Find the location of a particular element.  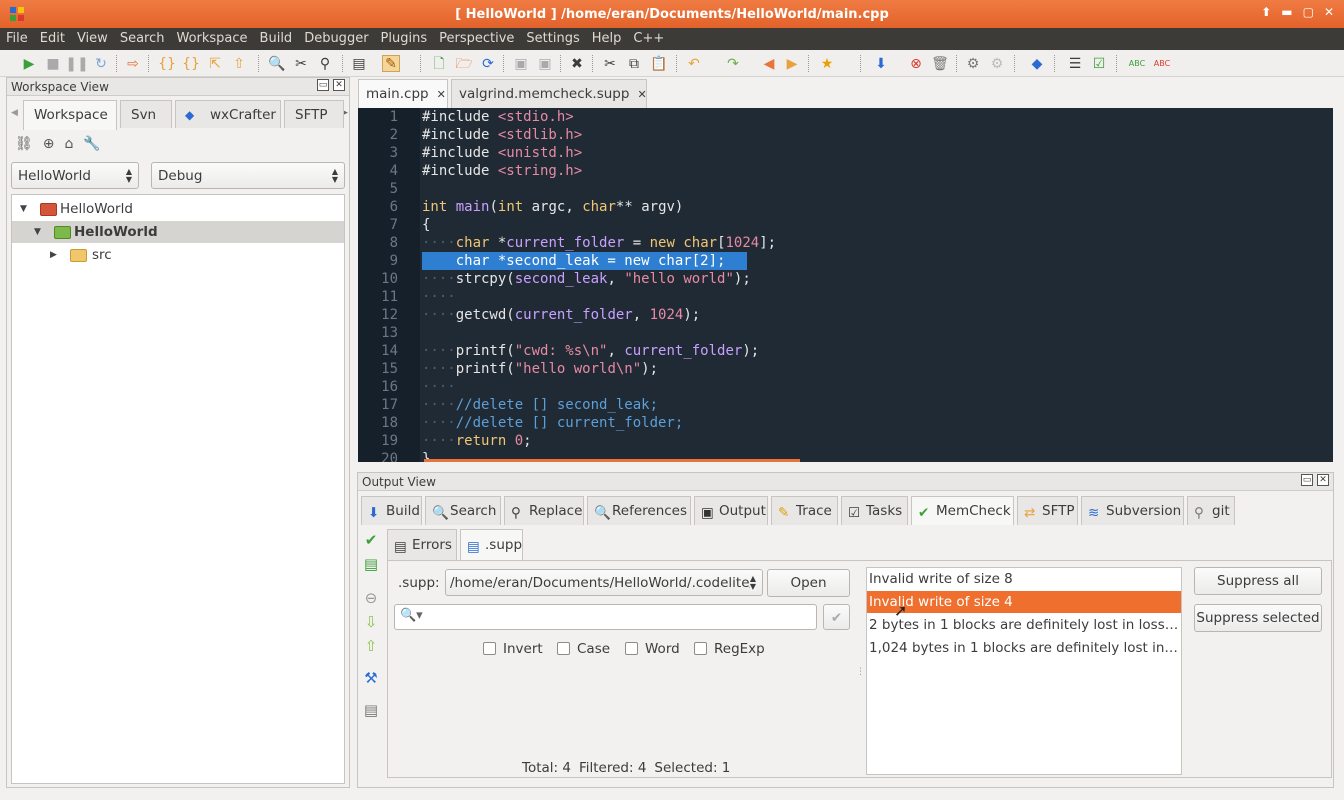

arrow-down-icon: ⇩ is located at coordinates (371, 622).